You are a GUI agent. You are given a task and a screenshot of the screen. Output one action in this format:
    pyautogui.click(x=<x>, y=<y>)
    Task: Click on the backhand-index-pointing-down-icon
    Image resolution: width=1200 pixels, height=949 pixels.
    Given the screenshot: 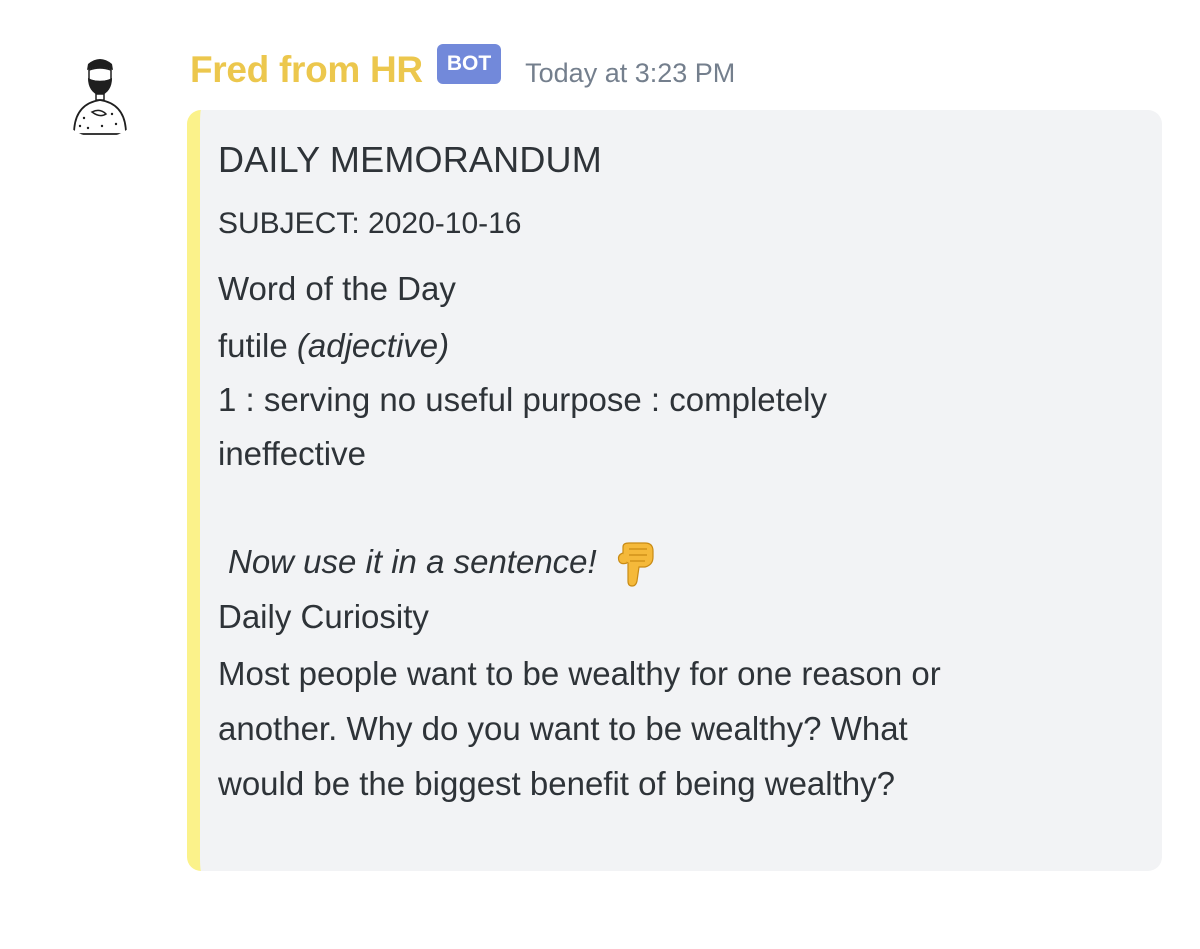 What is the action you would take?
    pyautogui.click(x=636, y=564)
    